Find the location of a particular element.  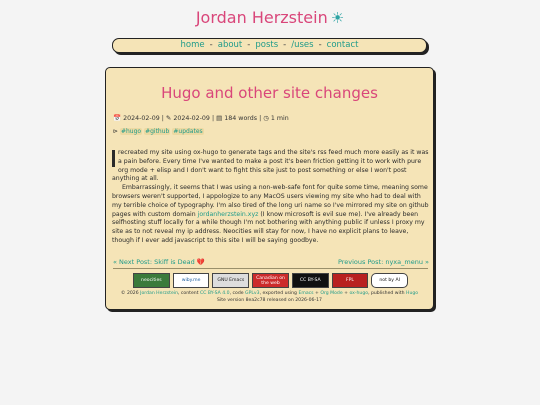

sun-icon: ☀ is located at coordinates (337, 18).